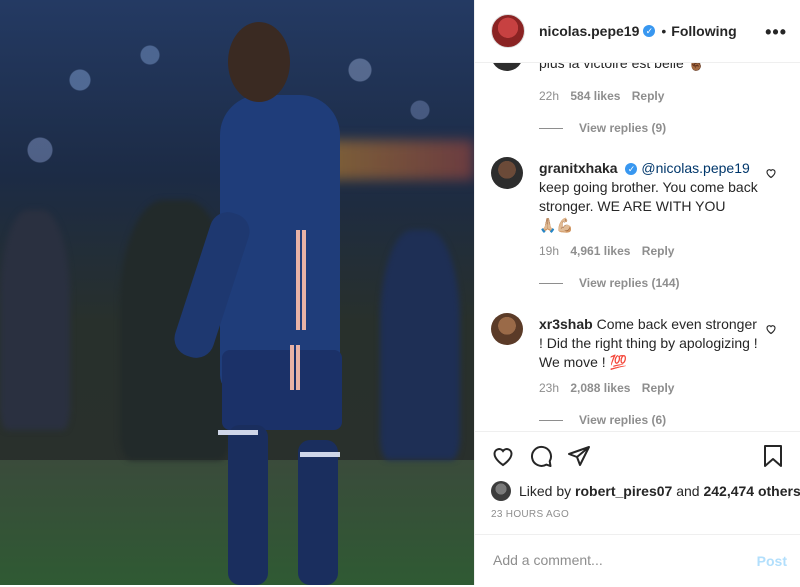 Image resolution: width=800 pixels, height=587 pixels. Describe the element at coordinates (595, 96) in the screenshot. I see `comment-likes: 584 likes` at that location.